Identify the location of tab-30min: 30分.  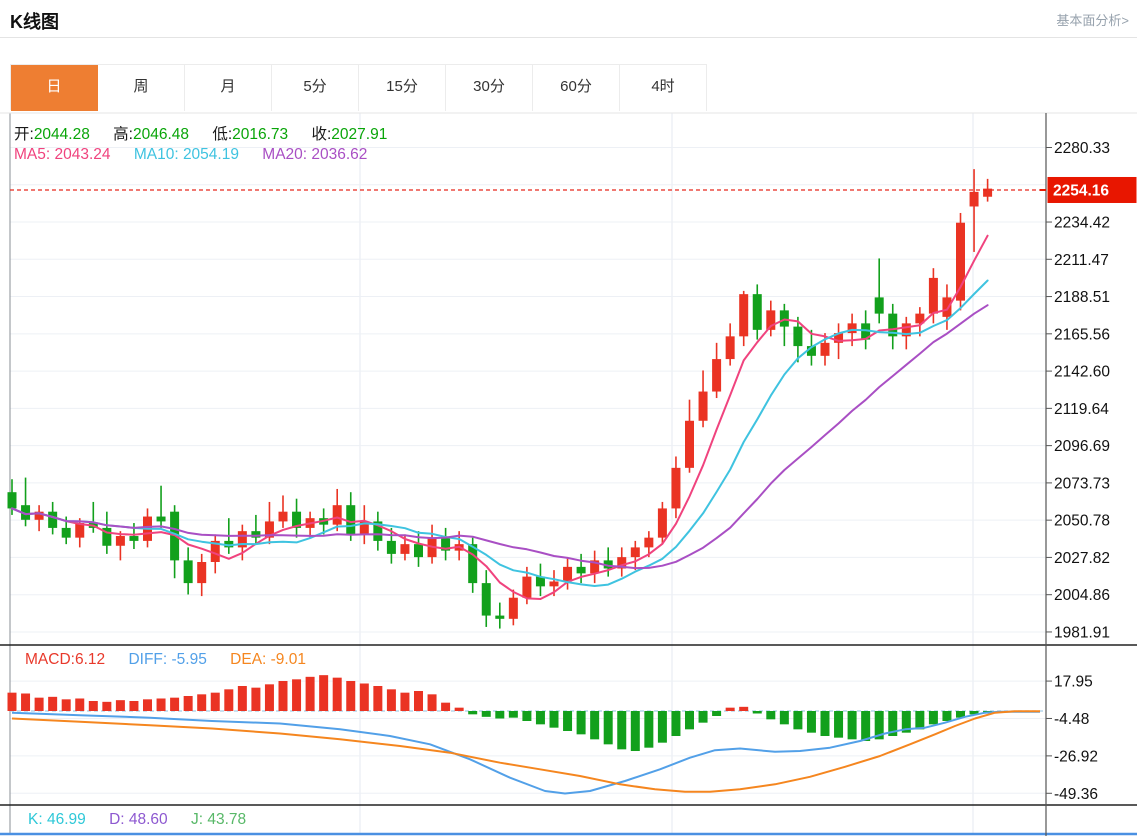
(489, 88).